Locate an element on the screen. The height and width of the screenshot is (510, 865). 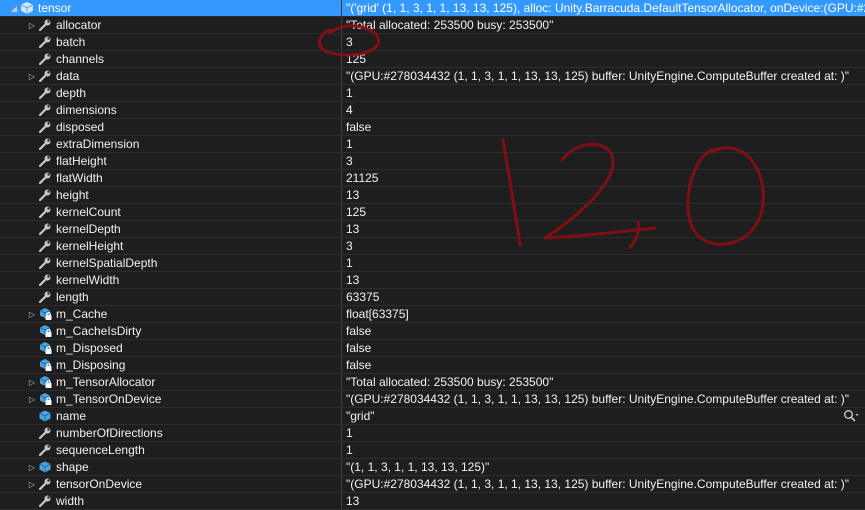
row-name: extraDimension is located at coordinates (98, 144).